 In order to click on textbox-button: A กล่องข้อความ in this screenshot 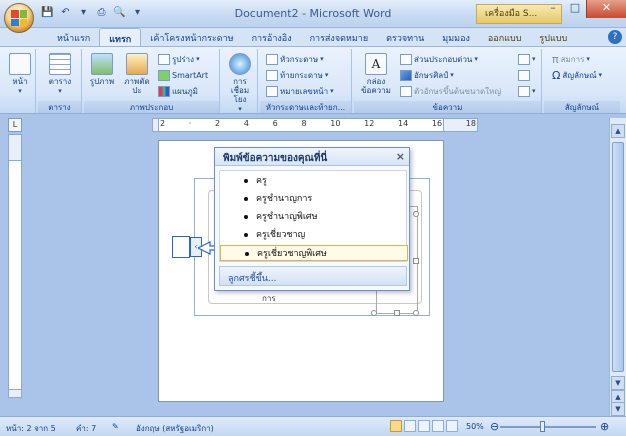, I will do `click(376, 74)`.